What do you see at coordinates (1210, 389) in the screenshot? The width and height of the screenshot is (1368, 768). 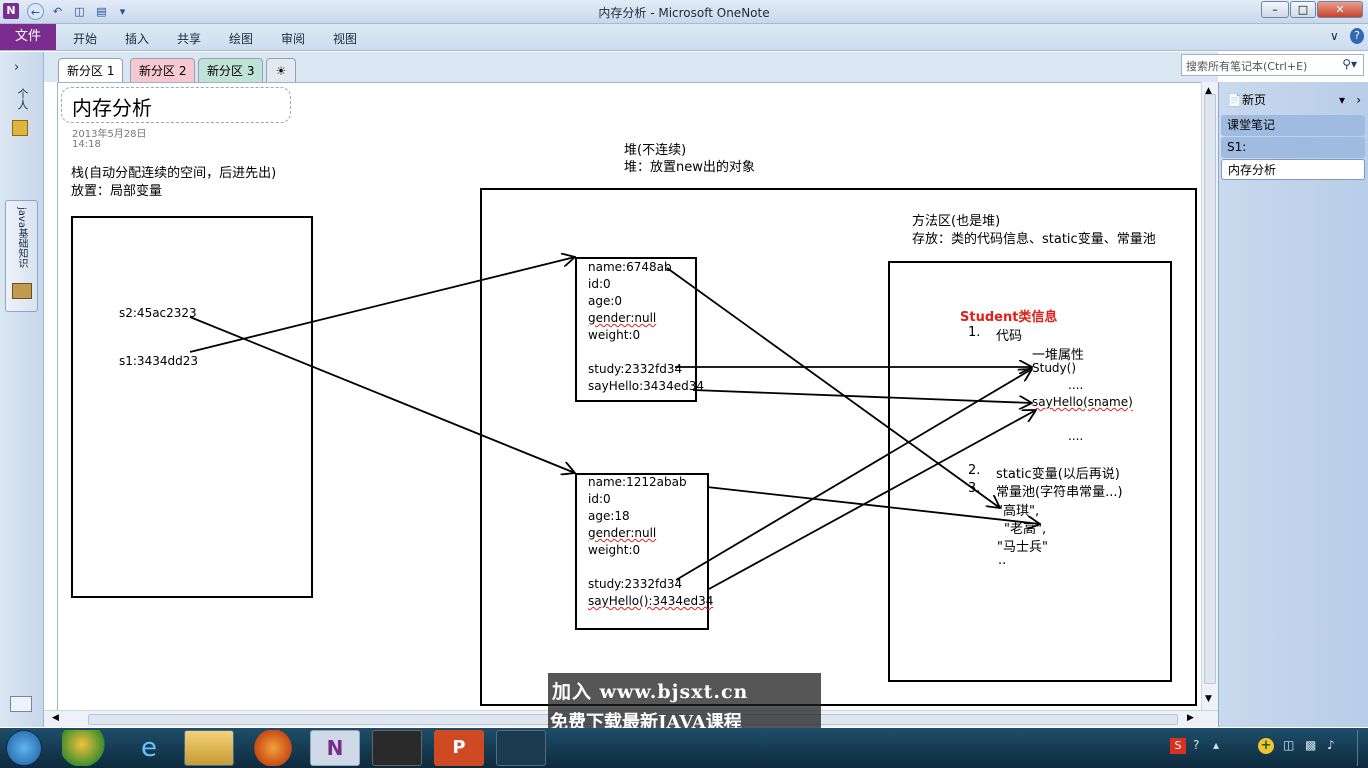 I see `vertical-scroll-thumb` at bounding box center [1210, 389].